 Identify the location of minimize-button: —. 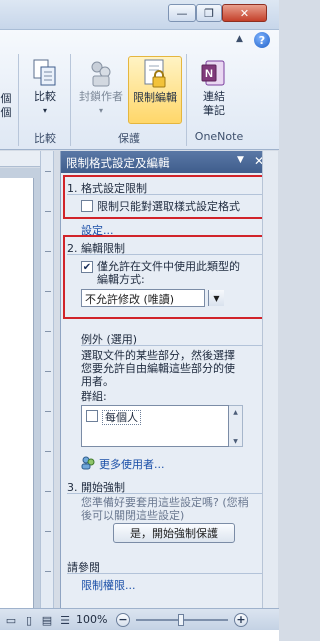
(182, 13).